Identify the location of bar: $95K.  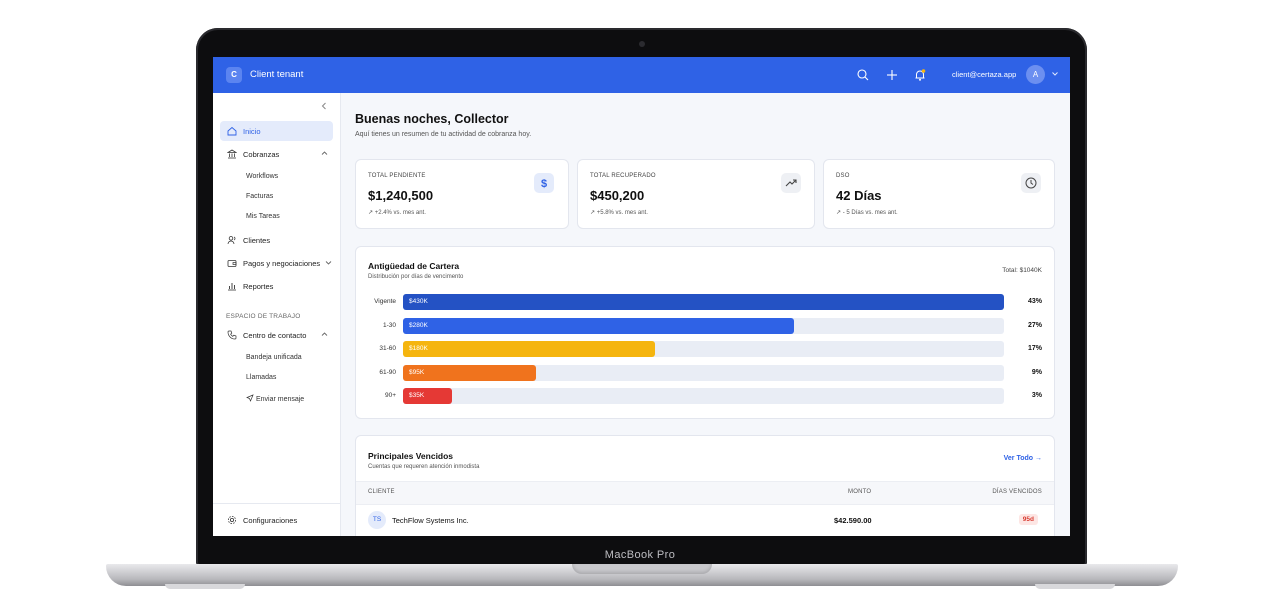
(469, 372).